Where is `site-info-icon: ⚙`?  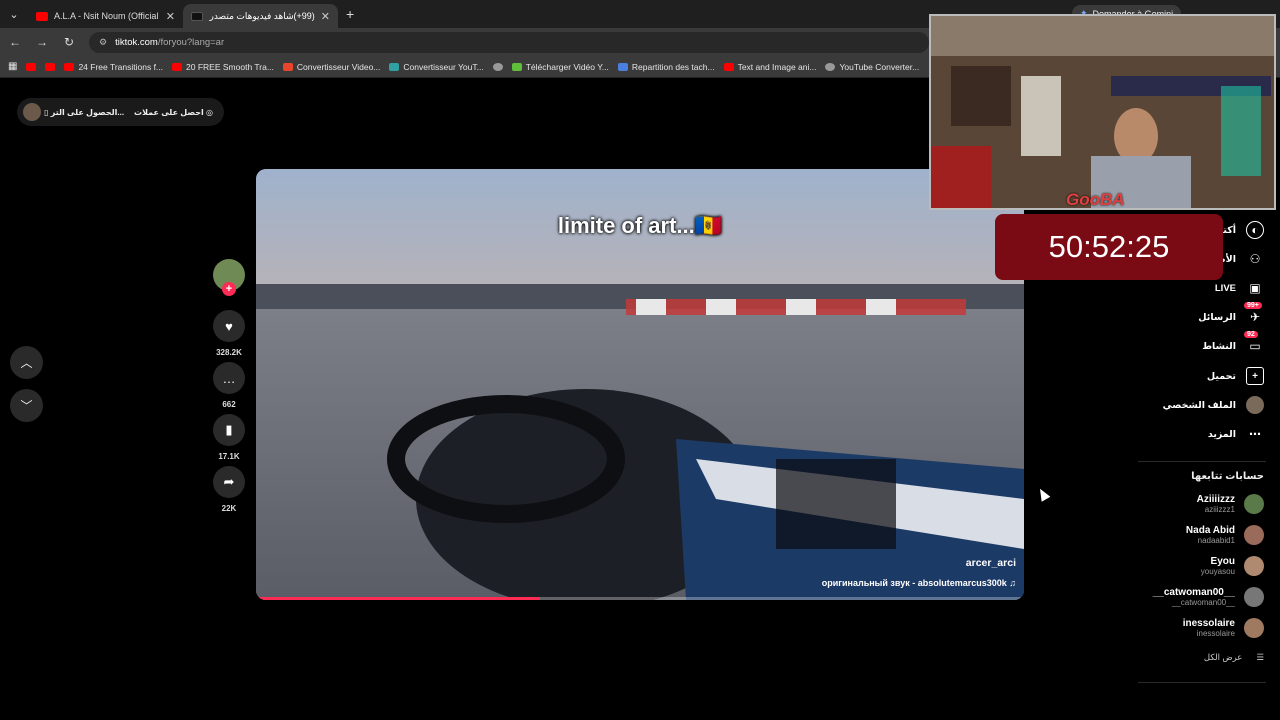
site-info-icon: ⚙ is located at coordinates (103, 42).